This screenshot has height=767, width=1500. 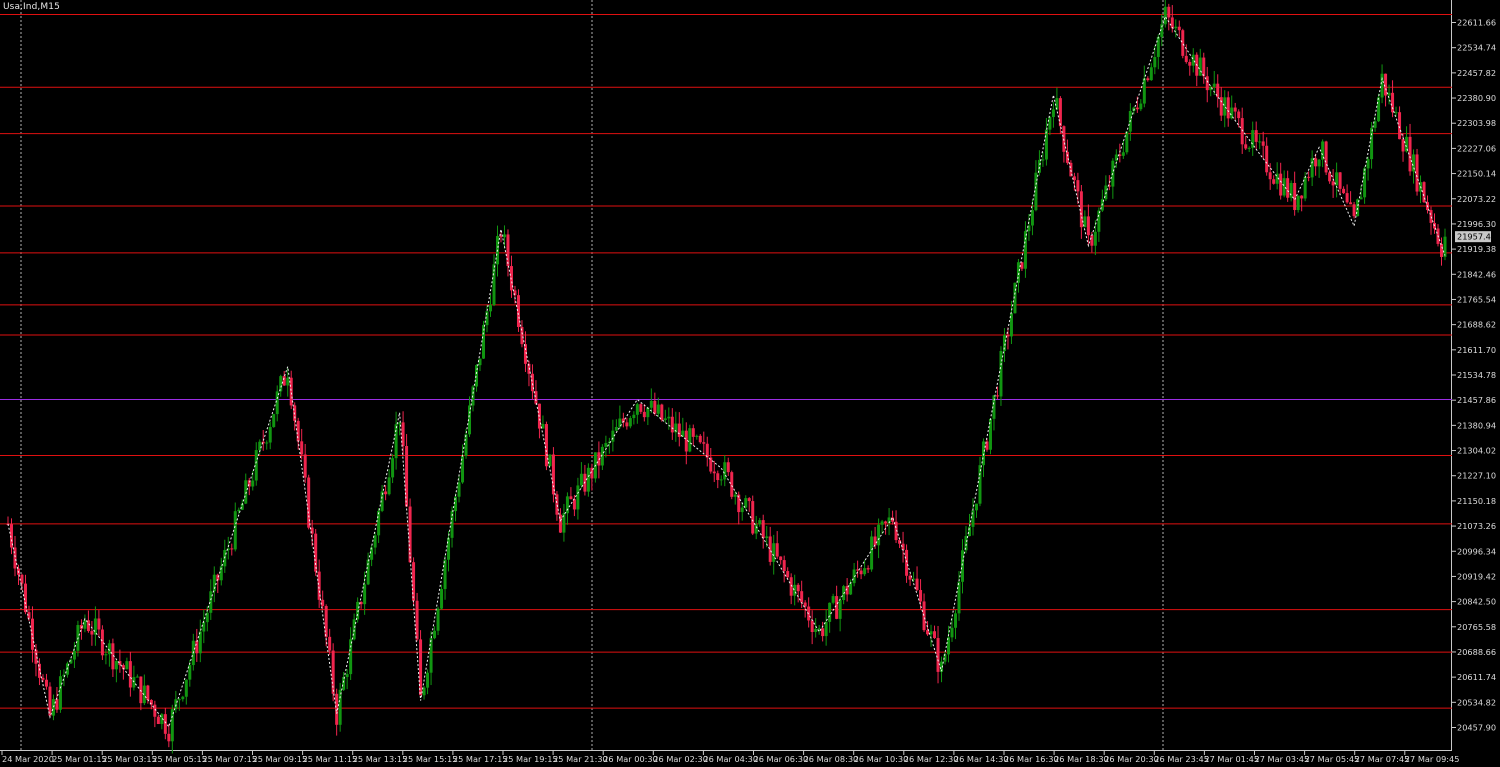 What do you see at coordinates (1476, 23) in the screenshot?
I see `price-tick-label: 22611.66` at bounding box center [1476, 23].